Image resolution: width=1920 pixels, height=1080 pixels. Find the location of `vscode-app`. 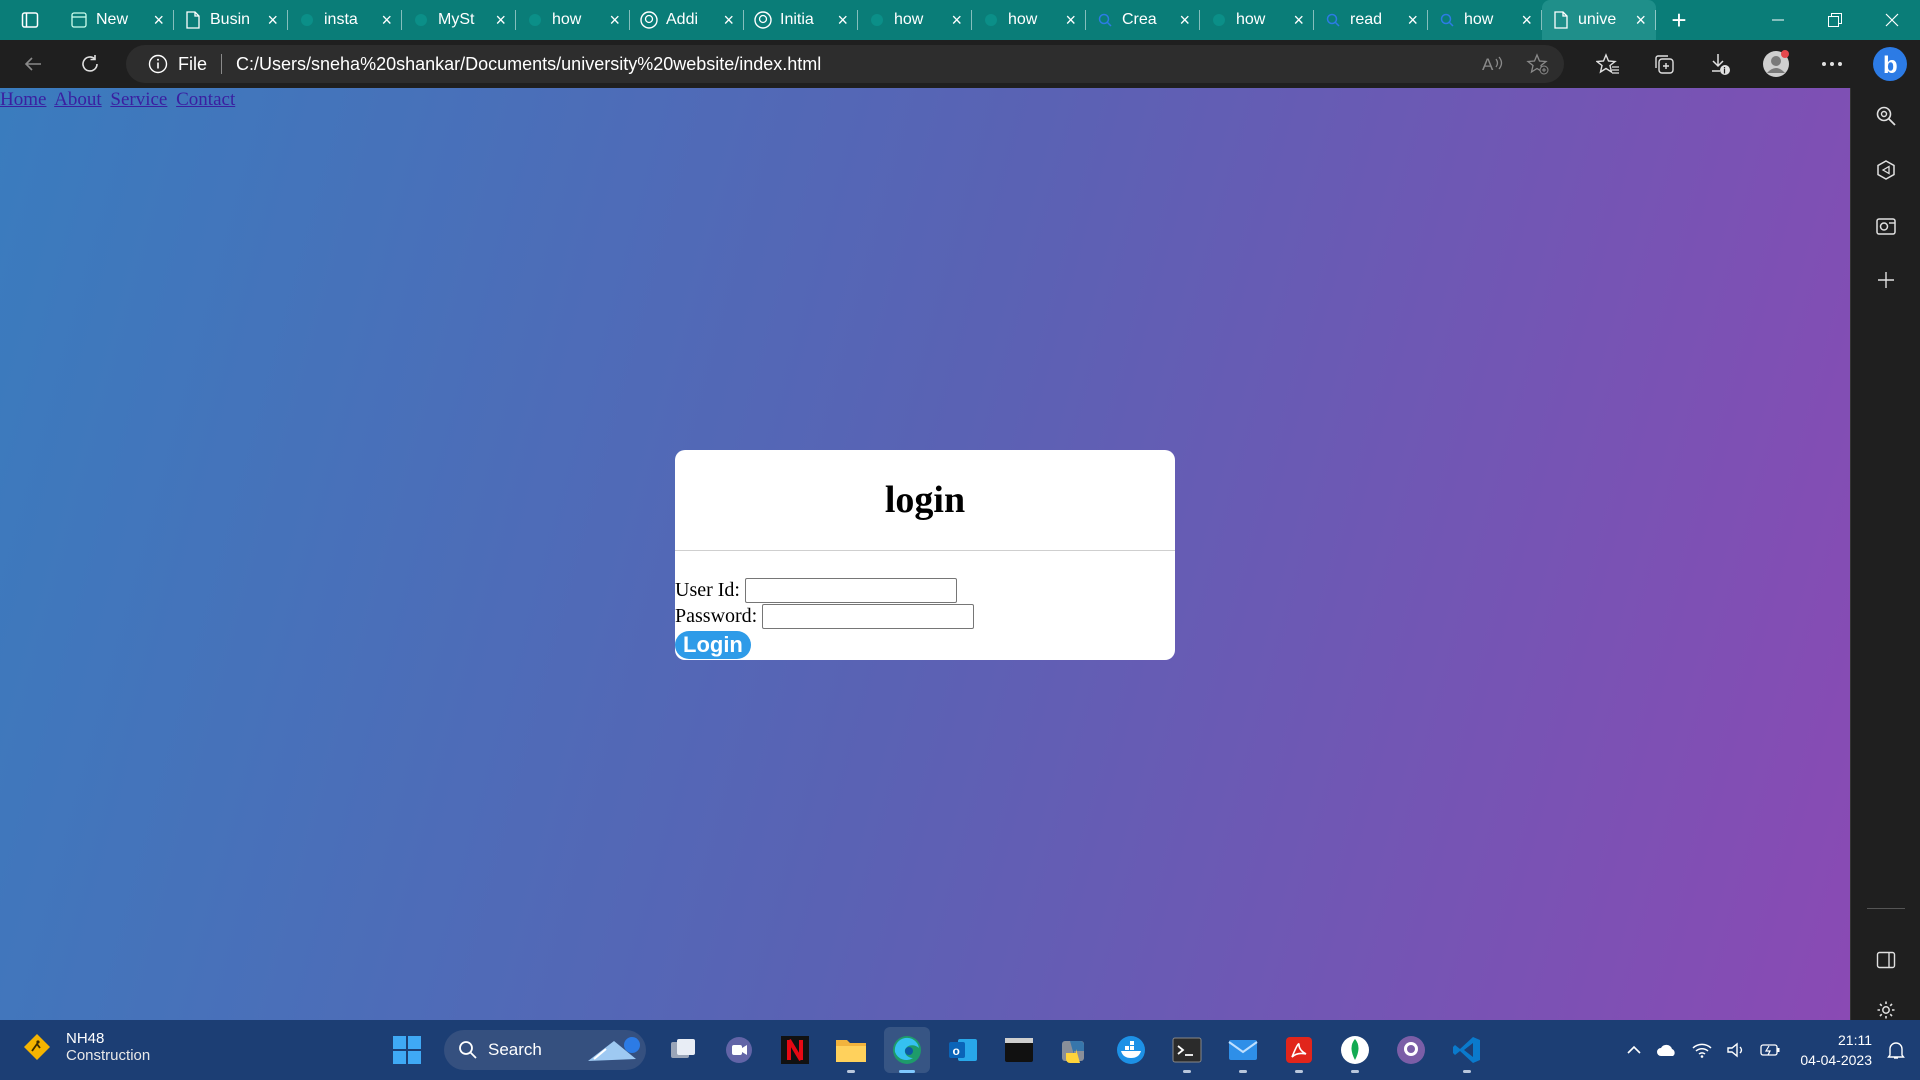

vscode-app is located at coordinates (1467, 1050).